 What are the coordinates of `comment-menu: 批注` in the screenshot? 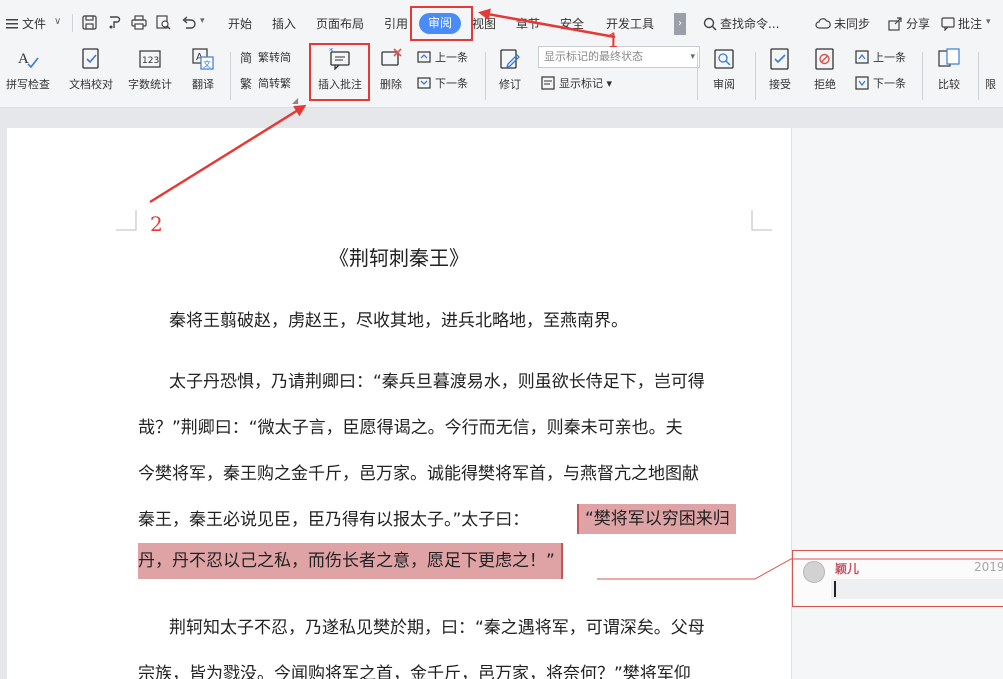 It's located at (970, 24).